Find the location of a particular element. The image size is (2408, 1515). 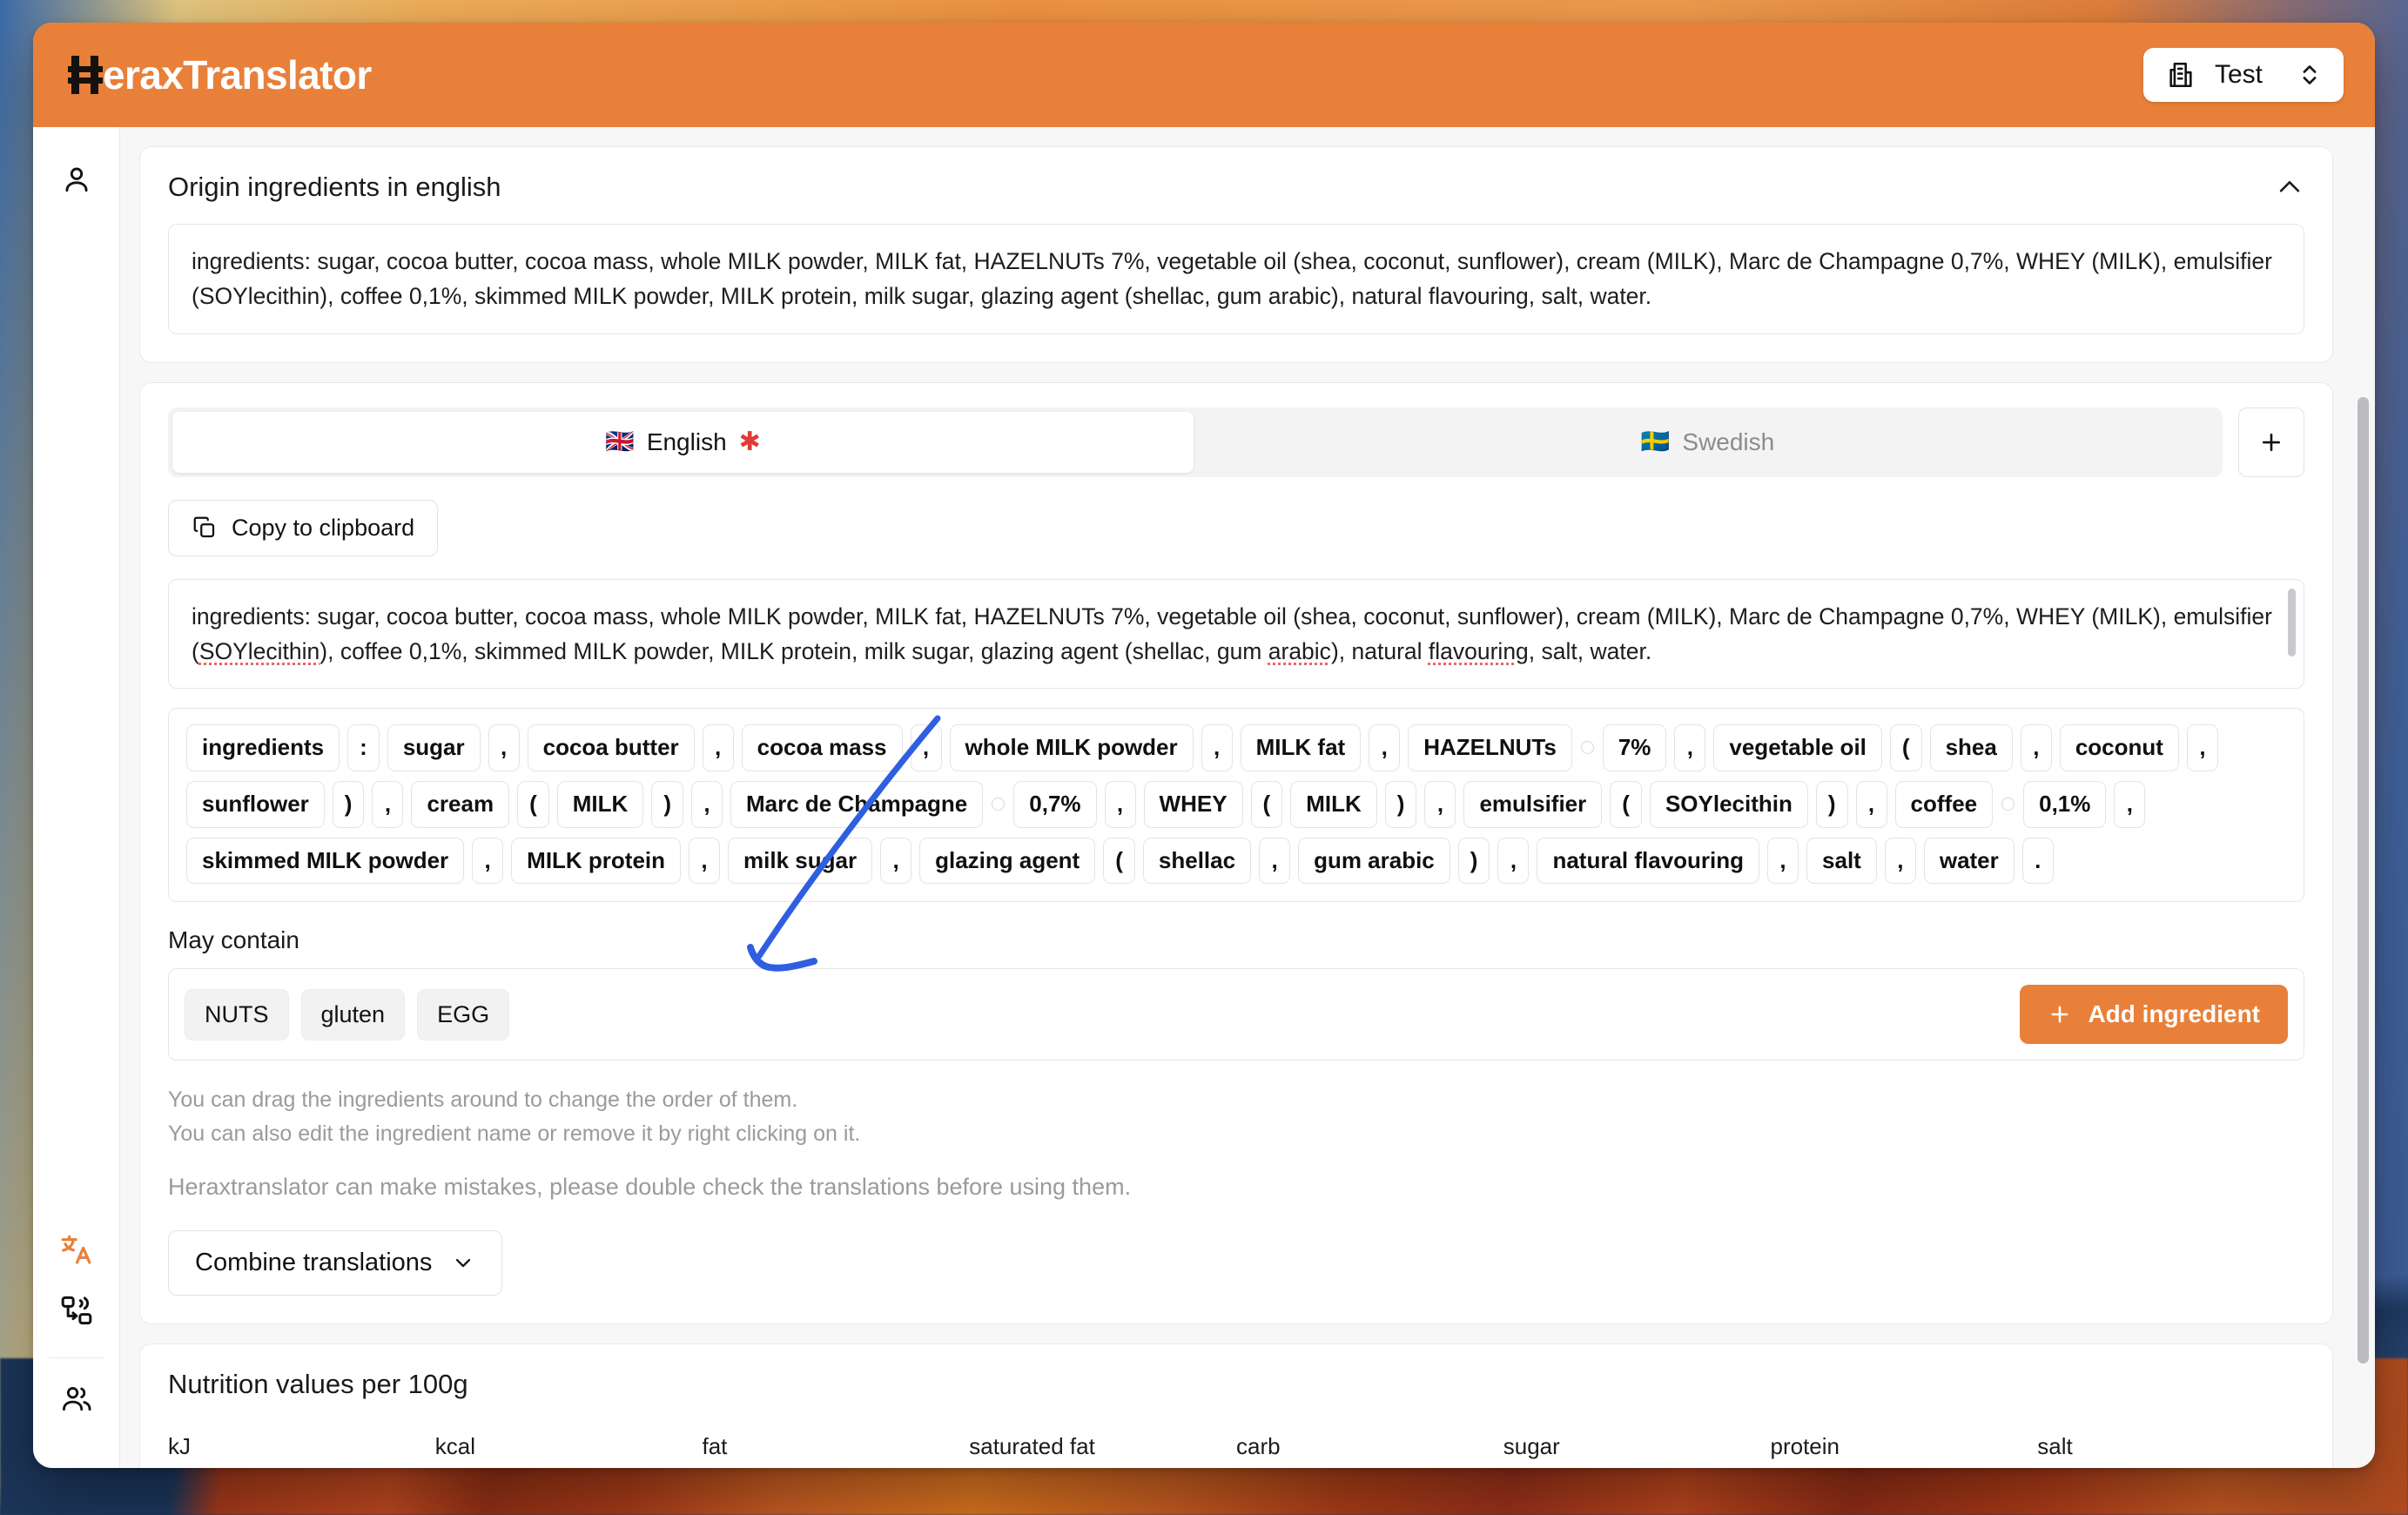

may-contain-chips: NUTS gluten EGG is located at coordinates (347, 1014).